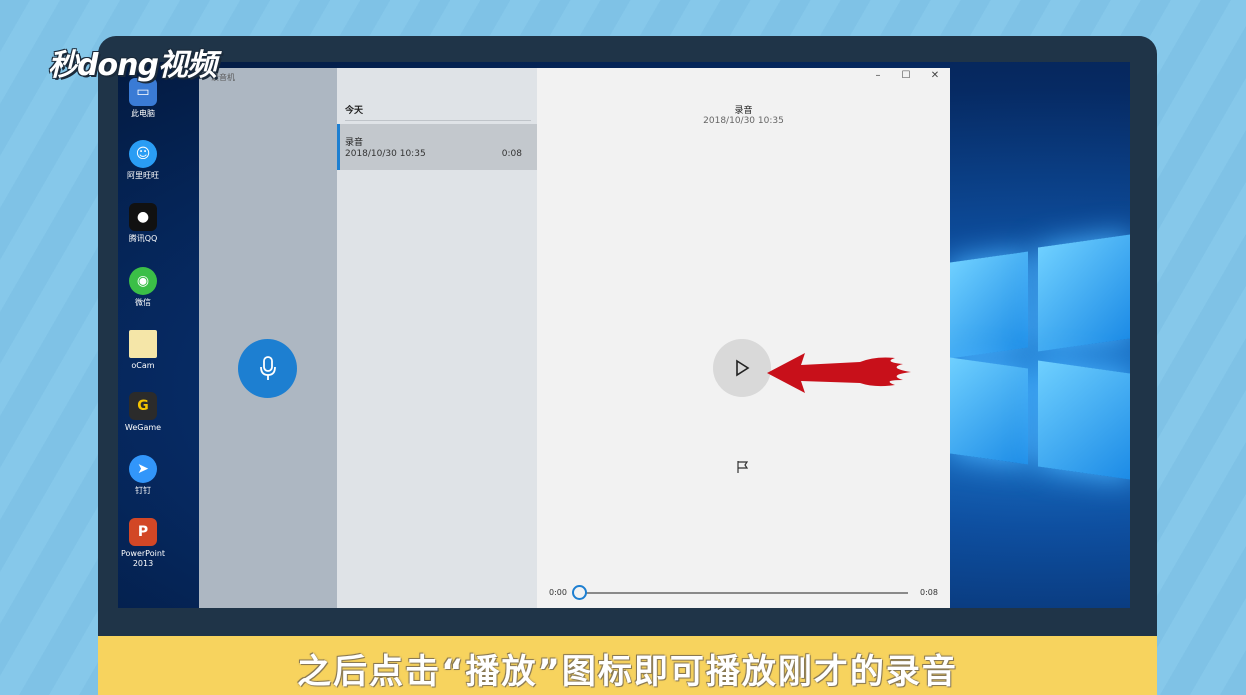 The width and height of the screenshot is (1246, 695). Describe the element at coordinates (143, 344) in the screenshot. I see `folder-icon` at that location.